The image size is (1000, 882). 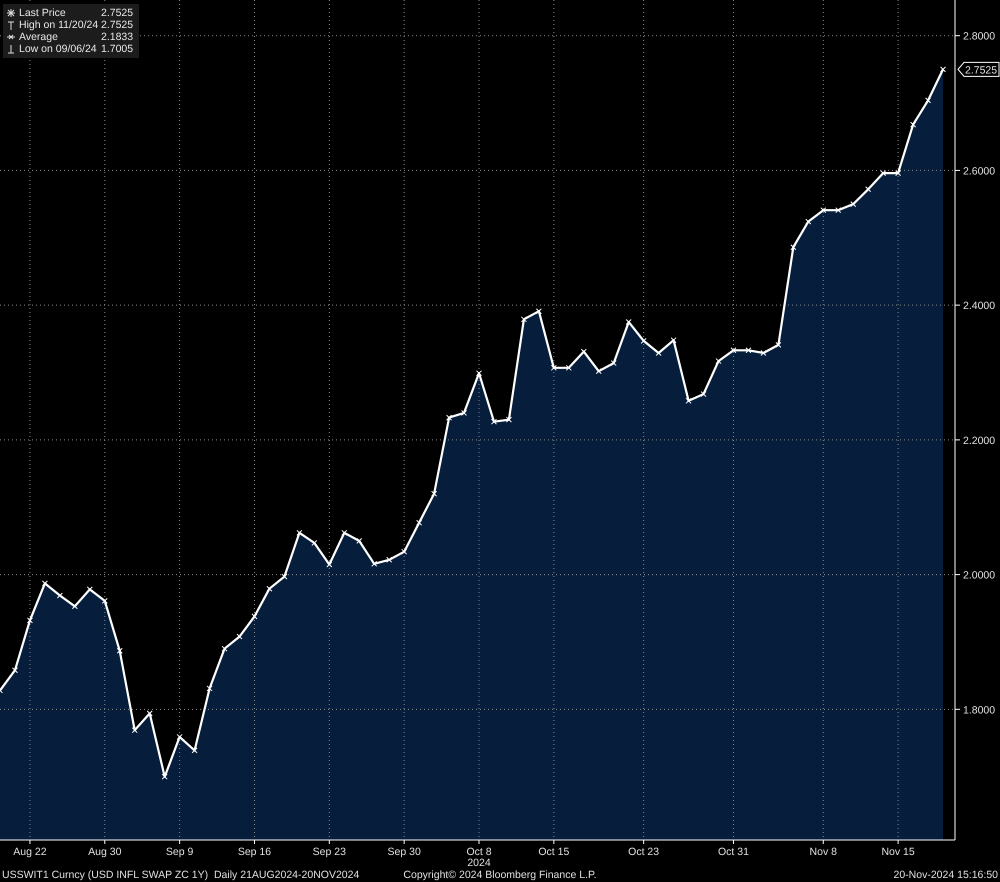 What do you see at coordinates (500, 875) in the screenshot?
I see `copyright-notice: Copyright© 2024 Bloomberg Finance L.P.` at bounding box center [500, 875].